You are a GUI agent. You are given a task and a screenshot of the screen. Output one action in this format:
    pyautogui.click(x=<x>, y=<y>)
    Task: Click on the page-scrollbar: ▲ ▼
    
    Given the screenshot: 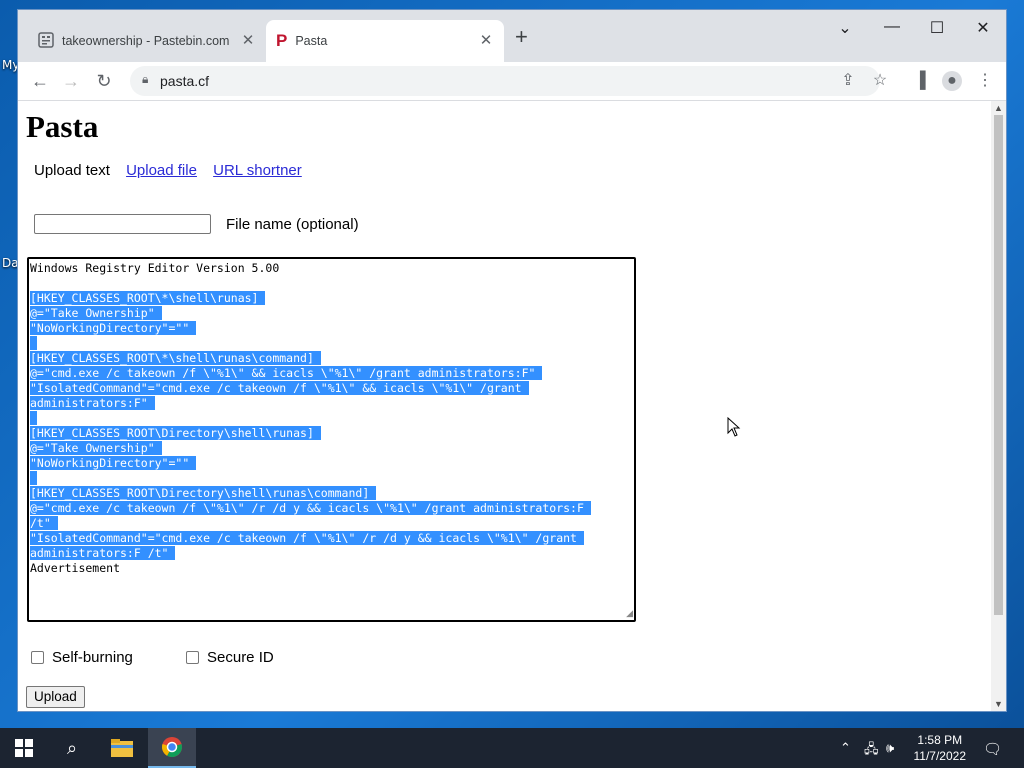 What is the action you would take?
    pyautogui.click(x=998, y=406)
    